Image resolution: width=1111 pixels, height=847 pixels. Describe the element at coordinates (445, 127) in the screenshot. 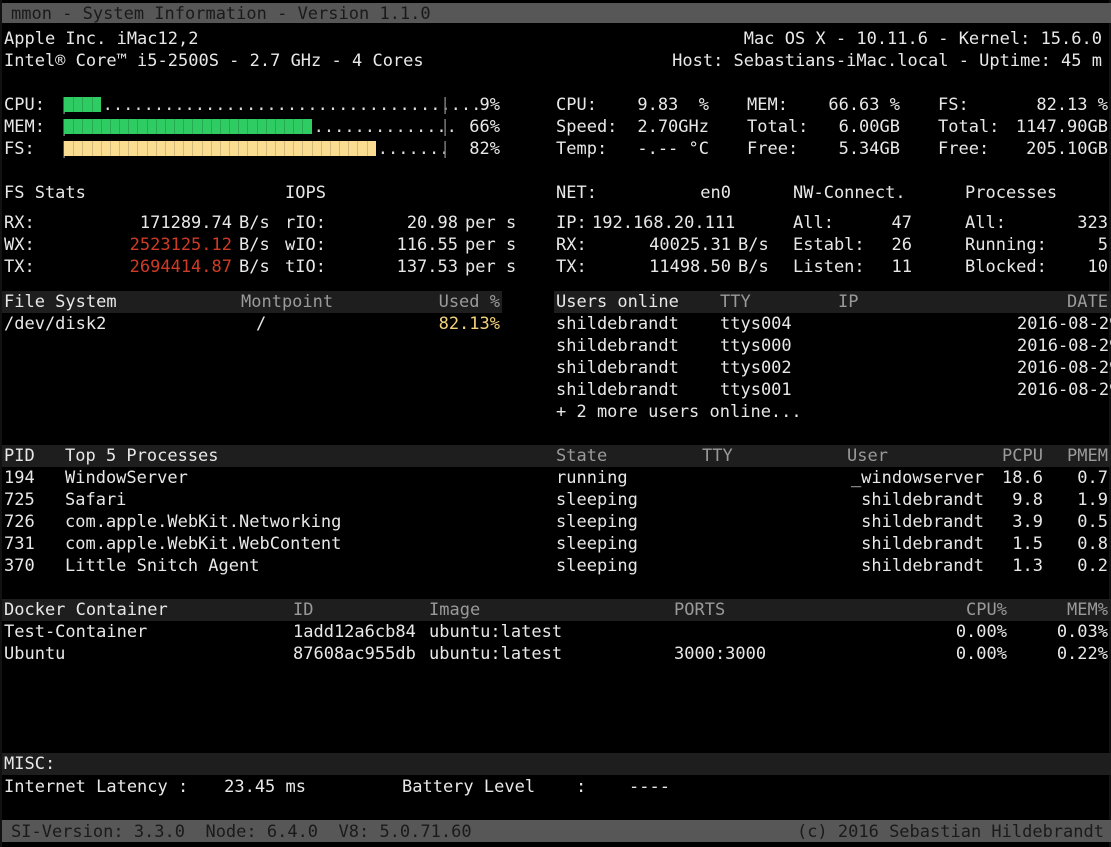

I see `gauge-pipe-right-mem: |` at that location.